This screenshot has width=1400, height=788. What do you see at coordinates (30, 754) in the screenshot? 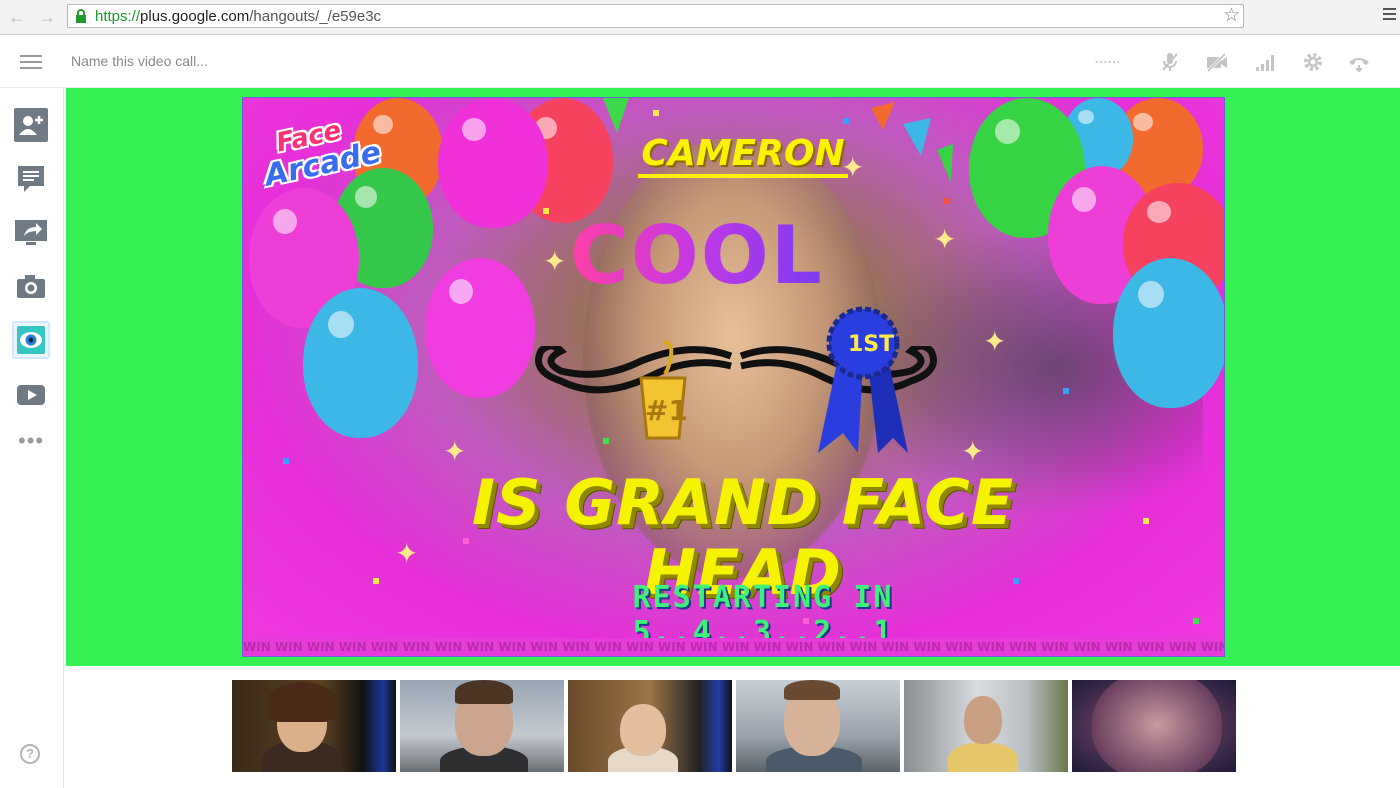
I see `help-icon: ?` at bounding box center [30, 754].